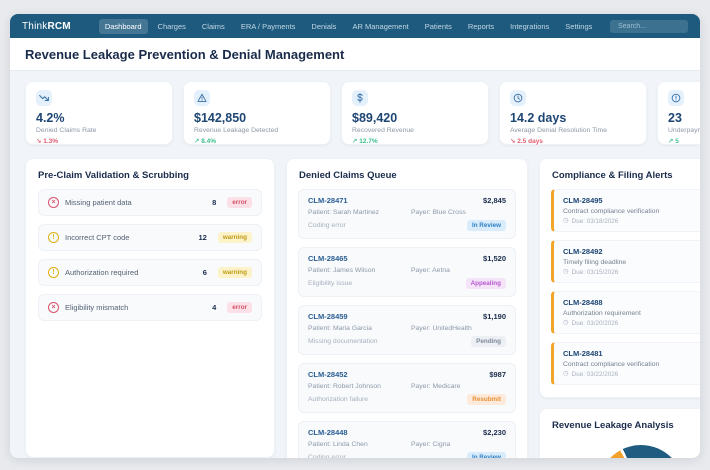 This screenshot has width=710, height=470. Describe the element at coordinates (214, 307) in the screenshot. I see `item-count: 4` at that location.